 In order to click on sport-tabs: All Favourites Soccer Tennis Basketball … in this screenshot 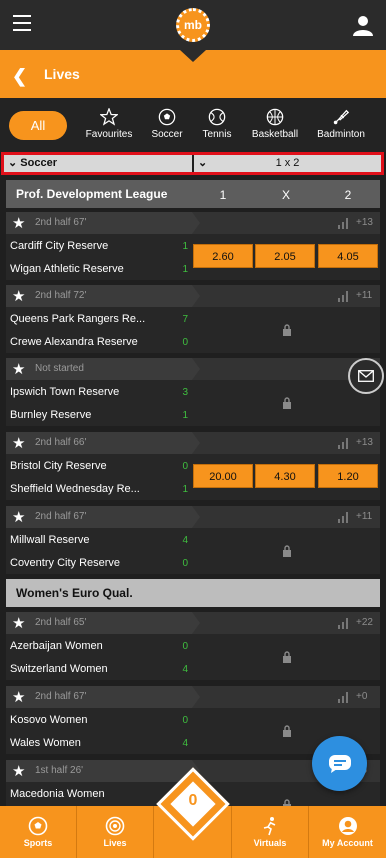, I will do `click(193, 125)`.